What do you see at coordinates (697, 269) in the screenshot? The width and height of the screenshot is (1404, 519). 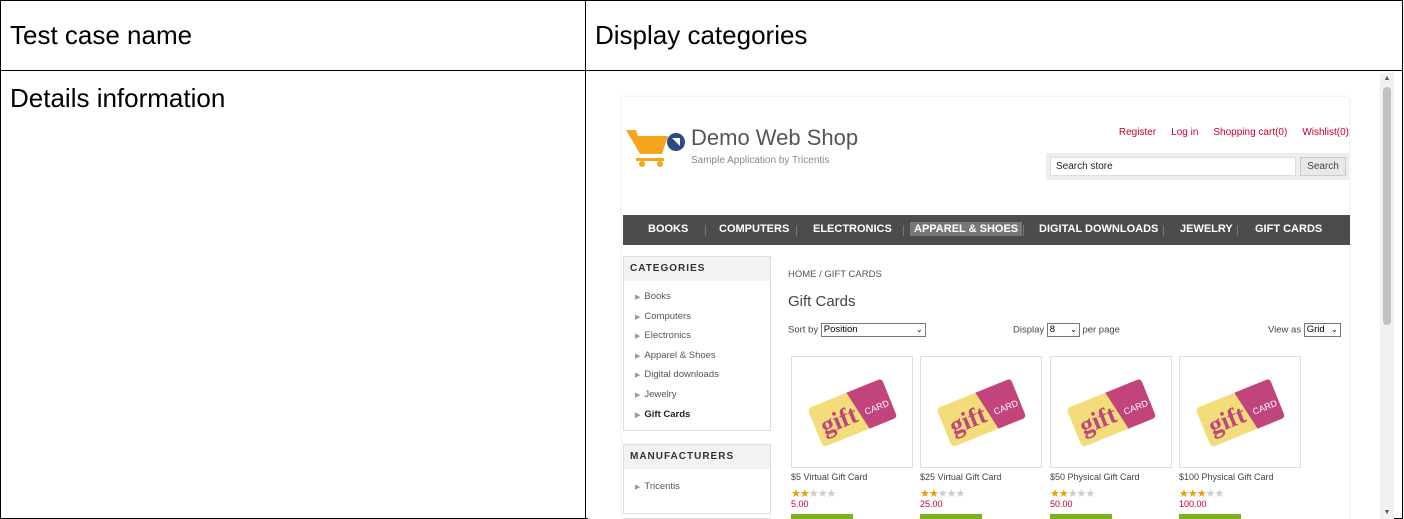 I see `categories-title: CATEGORIES` at bounding box center [697, 269].